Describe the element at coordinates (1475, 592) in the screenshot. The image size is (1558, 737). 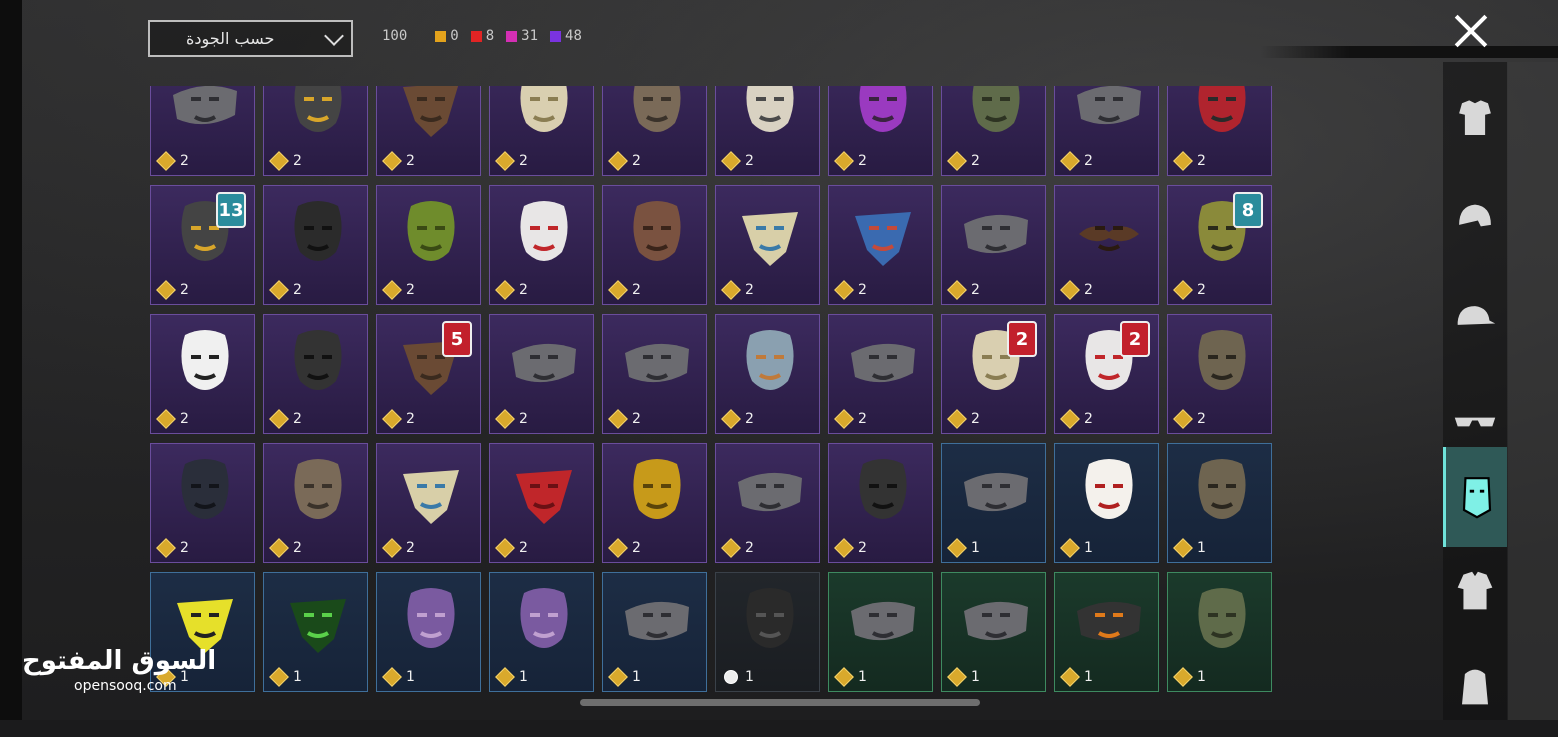
I see `sidebar-item-jacket` at that location.